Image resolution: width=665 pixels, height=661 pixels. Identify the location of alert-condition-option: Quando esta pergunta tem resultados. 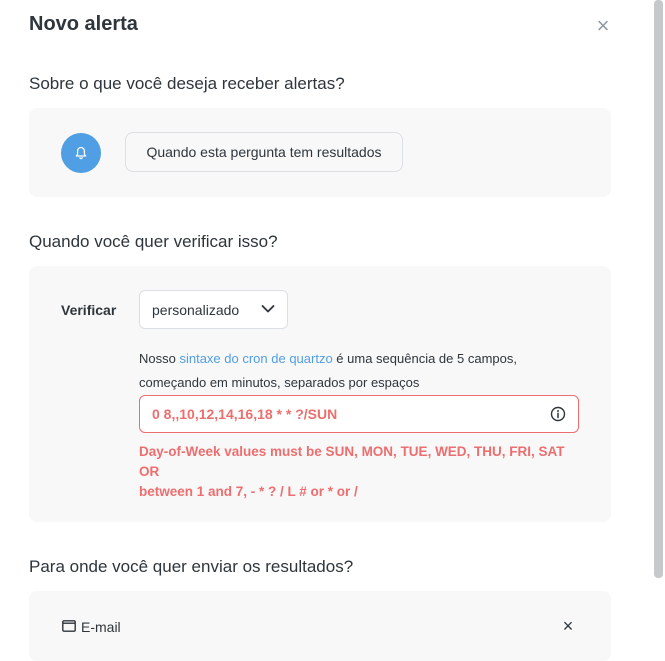
(264, 152).